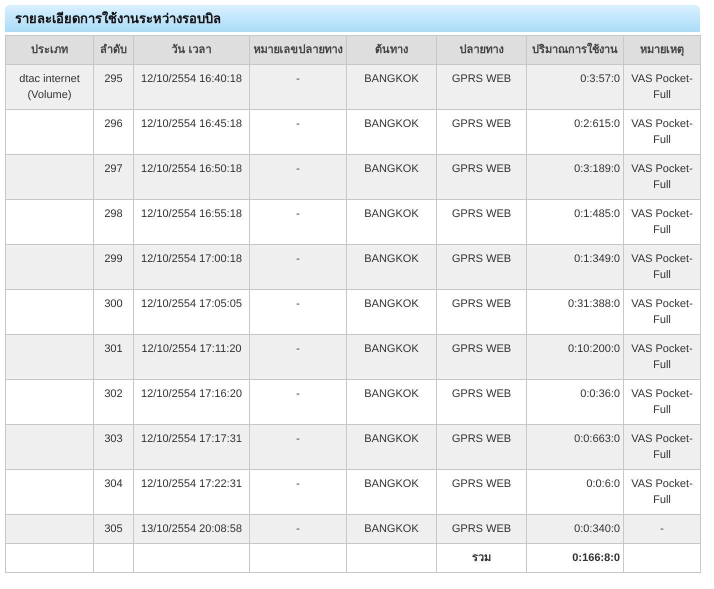  Describe the element at coordinates (662, 50) in the screenshot. I see `column-header: หมายเหตุ` at that location.